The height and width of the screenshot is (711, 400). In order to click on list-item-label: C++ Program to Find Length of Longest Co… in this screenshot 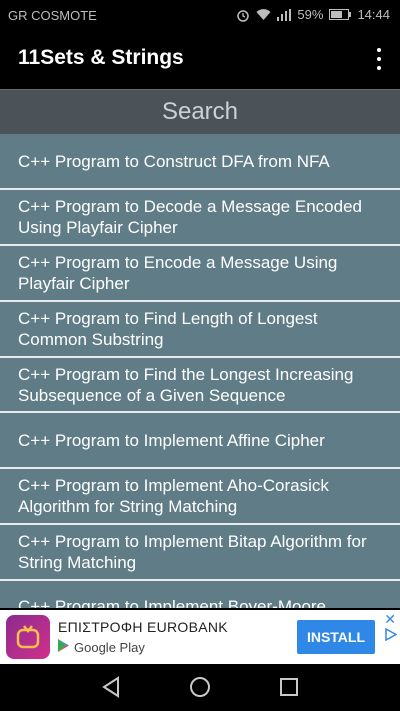, I will do `click(168, 329)`.